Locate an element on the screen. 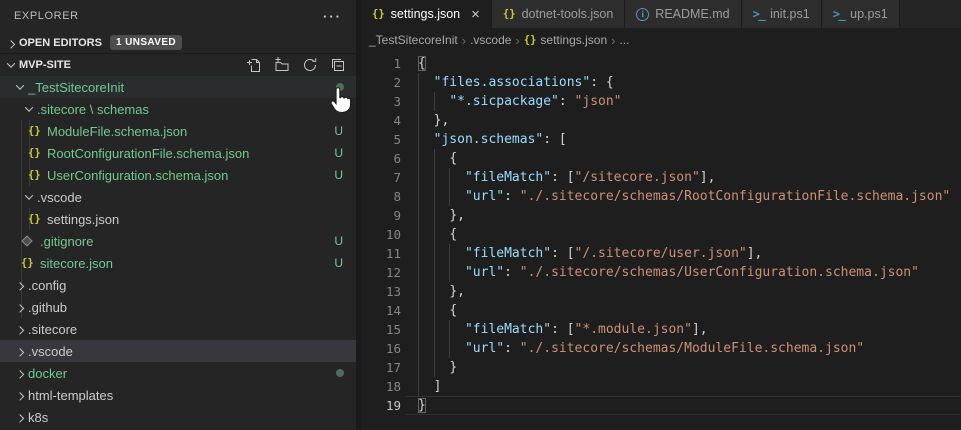 Image resolution: width=961 pixels, height=430 pixels. tree-item--config: .config is located at coordinates (178, 285).